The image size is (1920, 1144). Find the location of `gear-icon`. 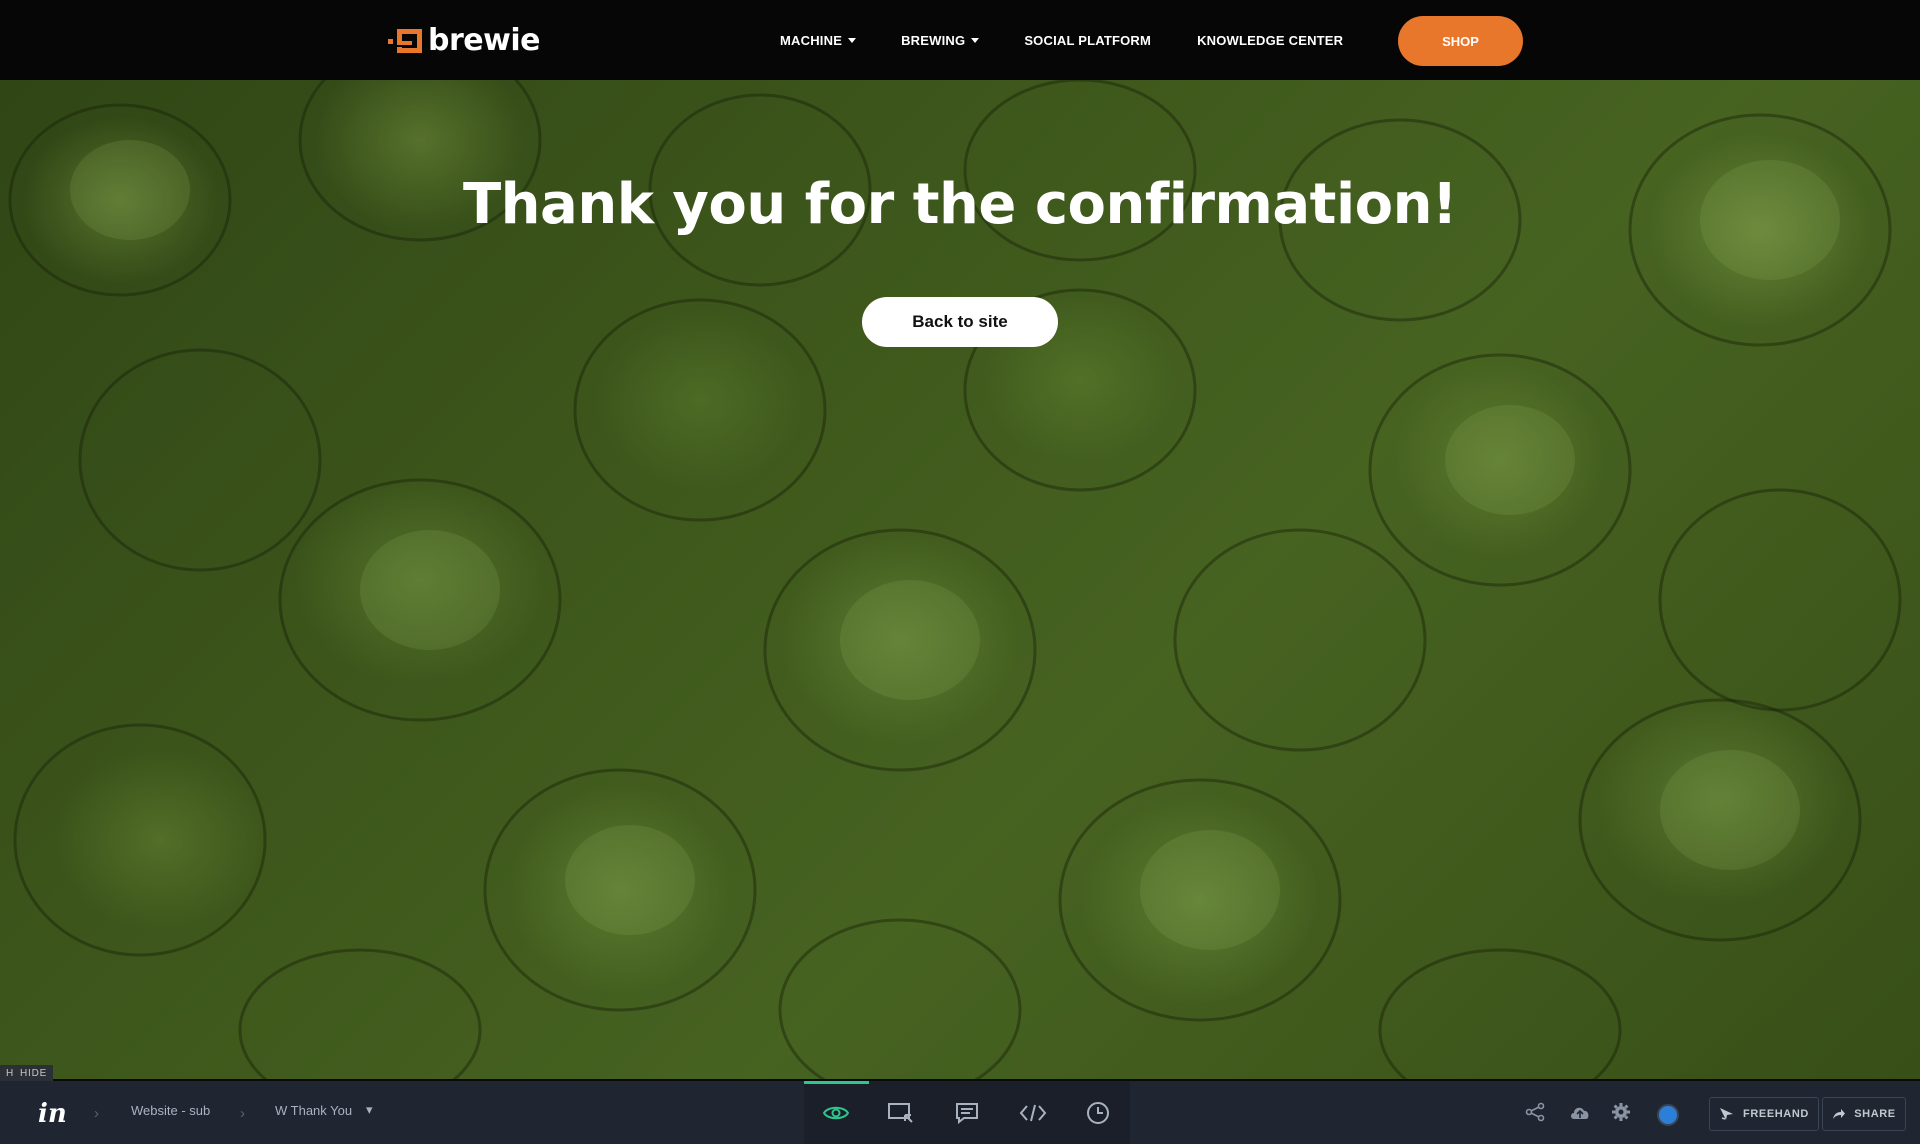

gear-icon is located at coordinates (1621, 1112).